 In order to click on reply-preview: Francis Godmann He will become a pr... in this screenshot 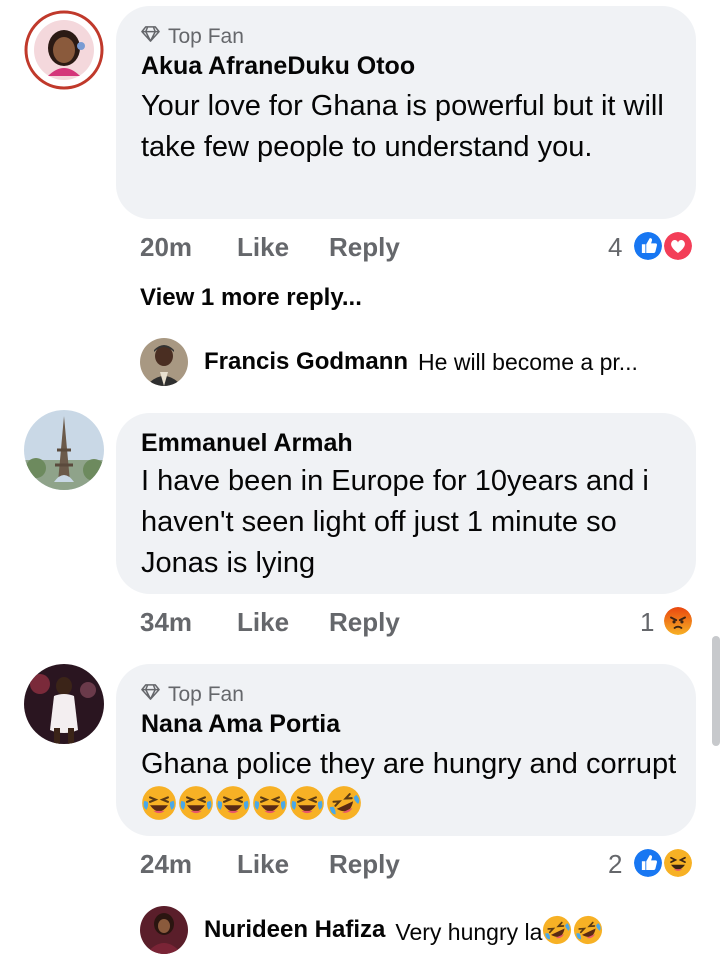, I will do `click(389, 362)`.